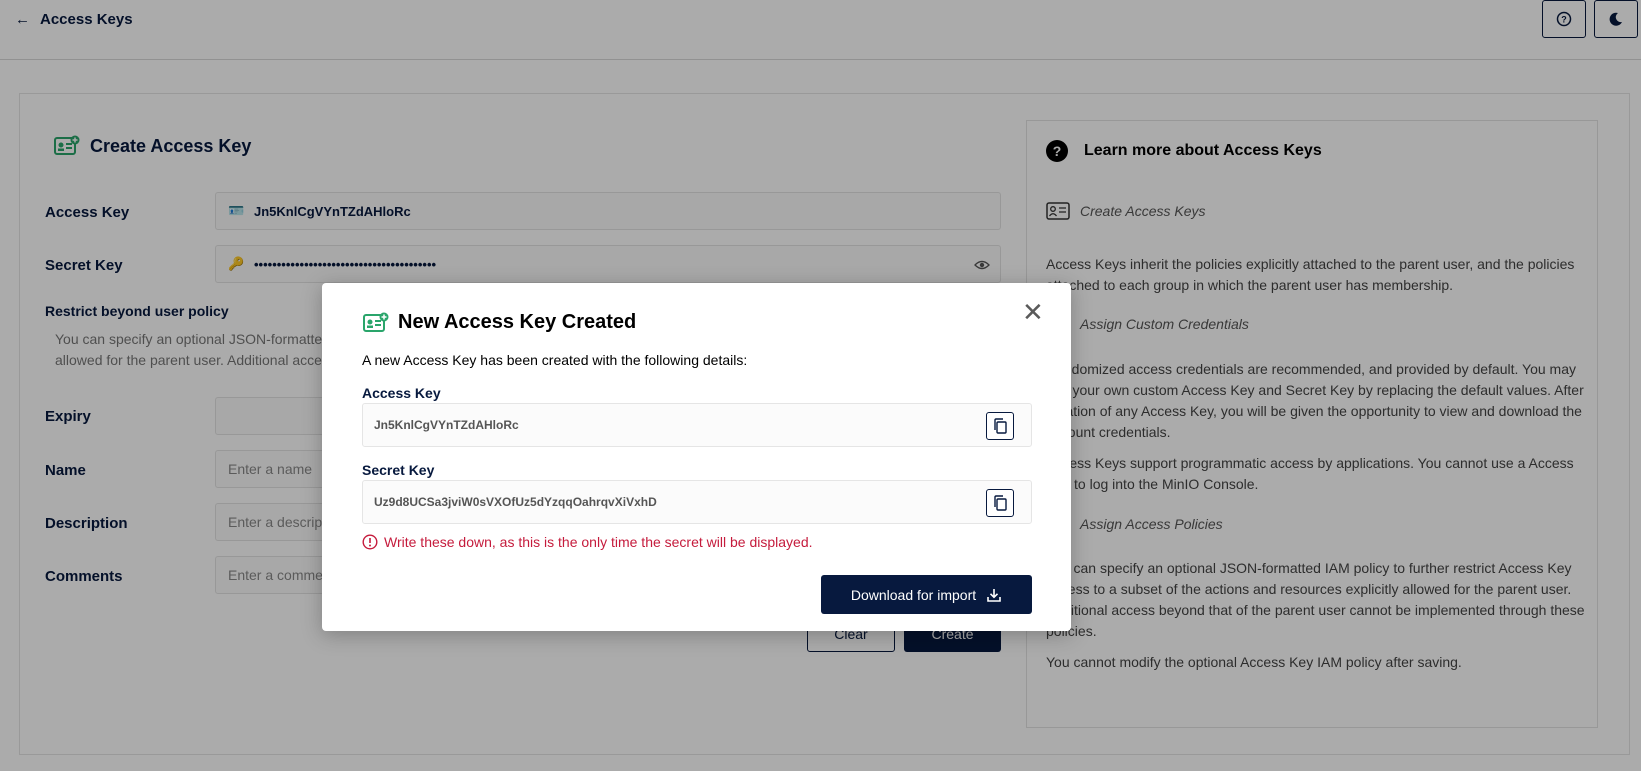 The width and height of the screenshot is (1641, 771). What do you see at coordinates (401, 393) in the screenshot?
I see `modal-access-key-label: Access Key` at bounding box center [401, 393].